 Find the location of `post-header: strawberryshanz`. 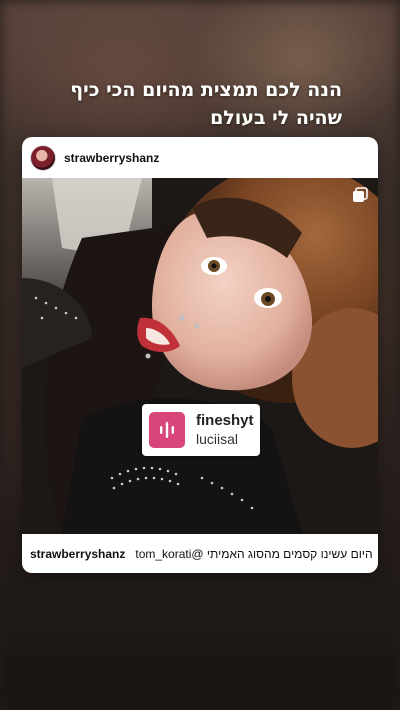

post-header: strawberryshanz is located at coordinates (200, 157).